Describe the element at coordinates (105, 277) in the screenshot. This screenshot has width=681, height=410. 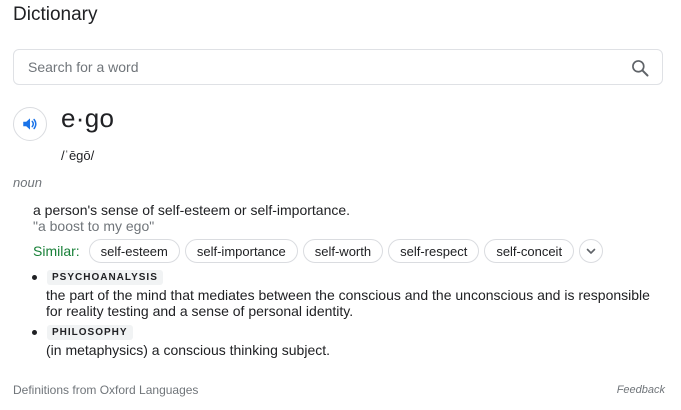
I see `domain-label: PSYCHOANALYSIS` at that location.